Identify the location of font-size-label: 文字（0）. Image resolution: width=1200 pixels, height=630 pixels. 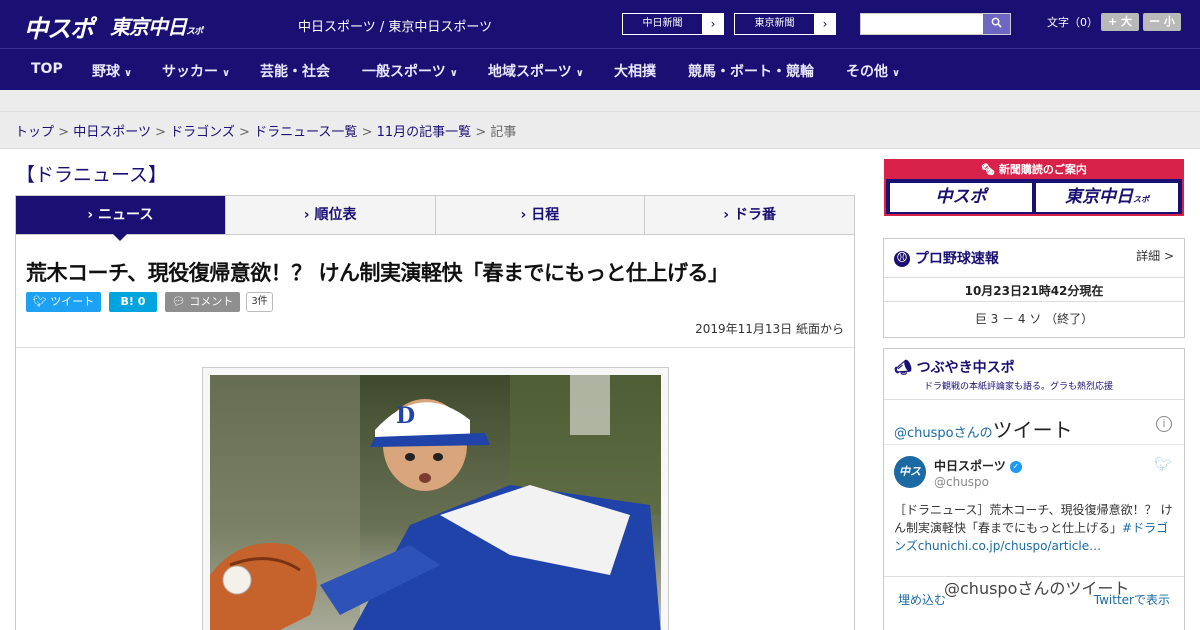
(1072, 22).